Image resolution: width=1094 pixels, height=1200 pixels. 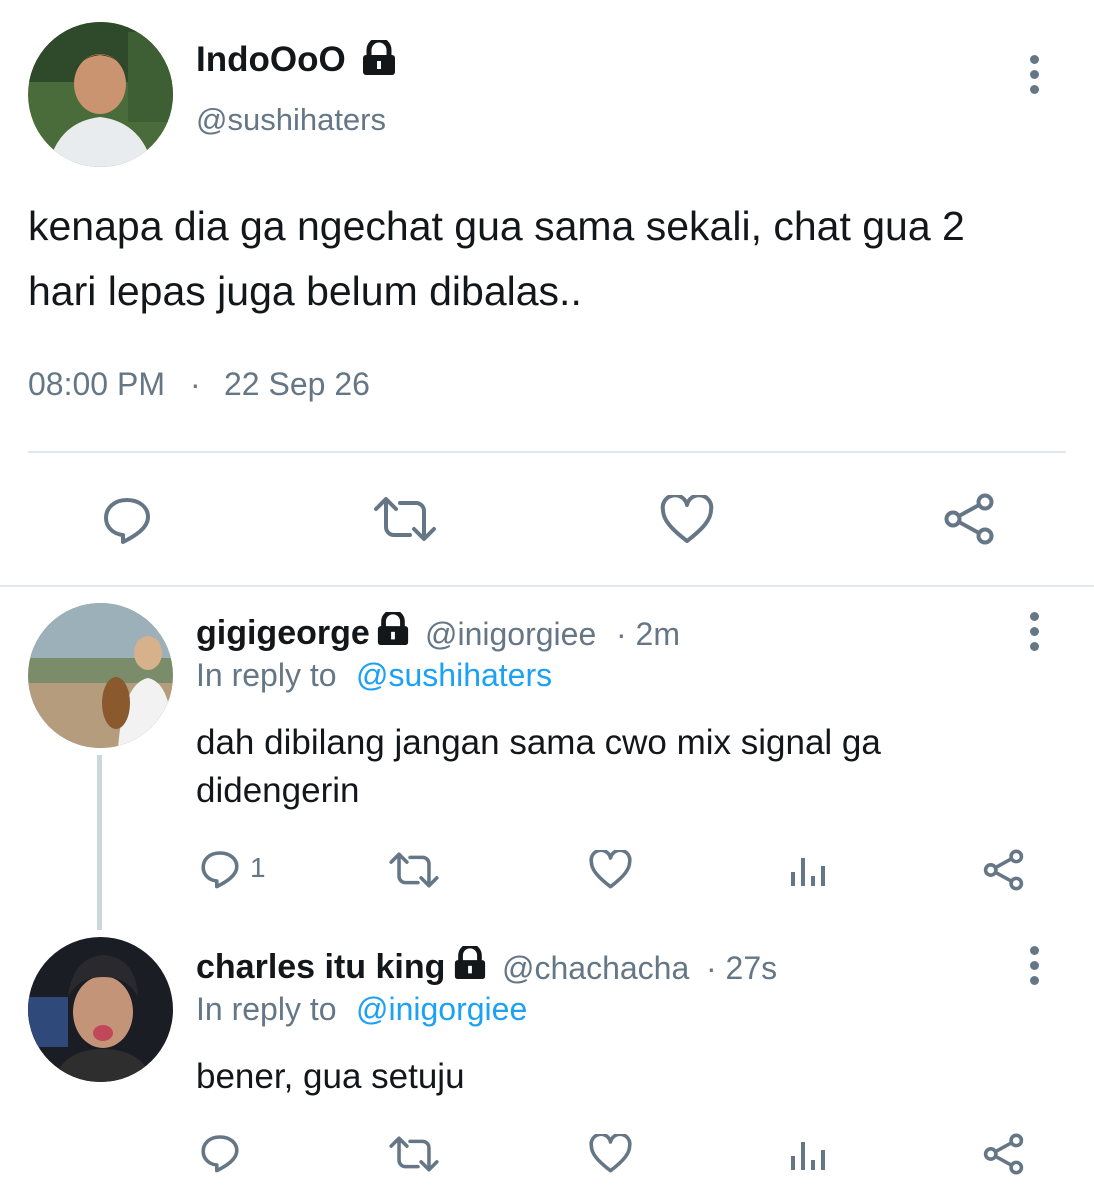 I want to click on reply-age: · 27s, so click(x=741, y=968).